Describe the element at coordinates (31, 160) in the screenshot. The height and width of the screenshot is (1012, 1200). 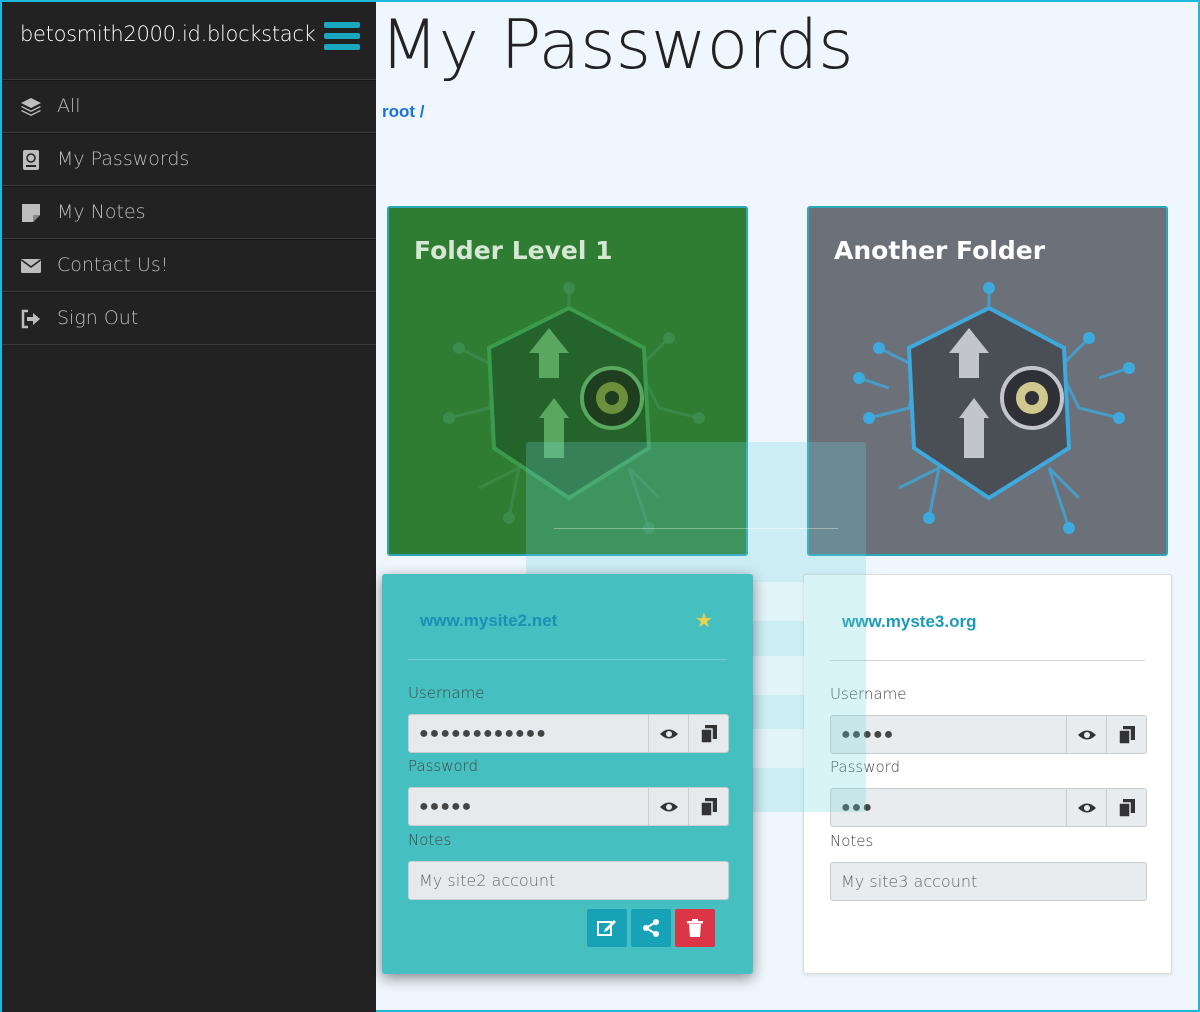
I see `passport-icon` at that location.